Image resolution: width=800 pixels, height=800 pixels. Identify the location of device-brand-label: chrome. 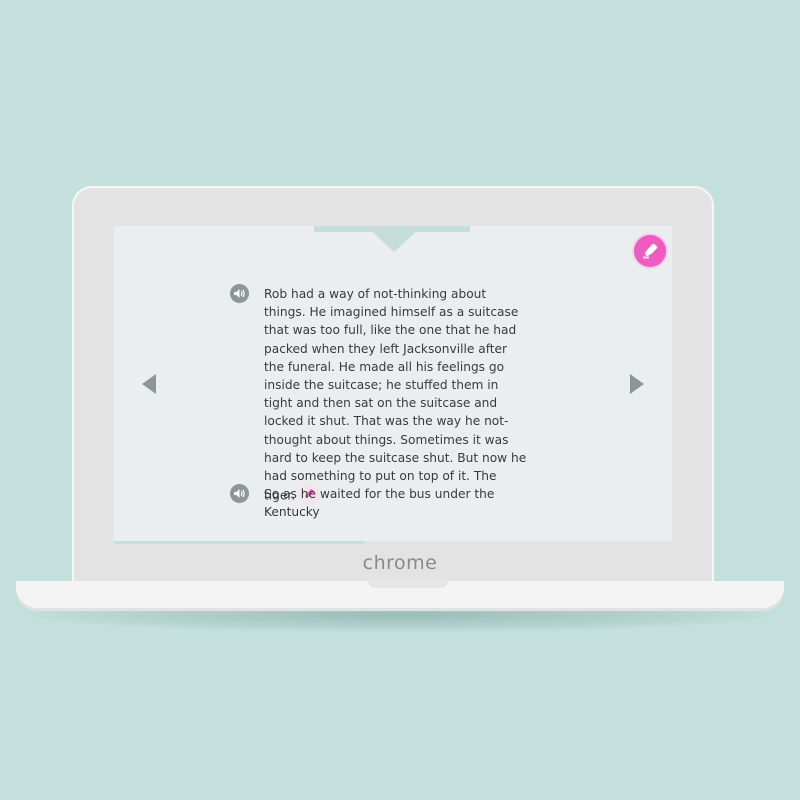
(400, 563).